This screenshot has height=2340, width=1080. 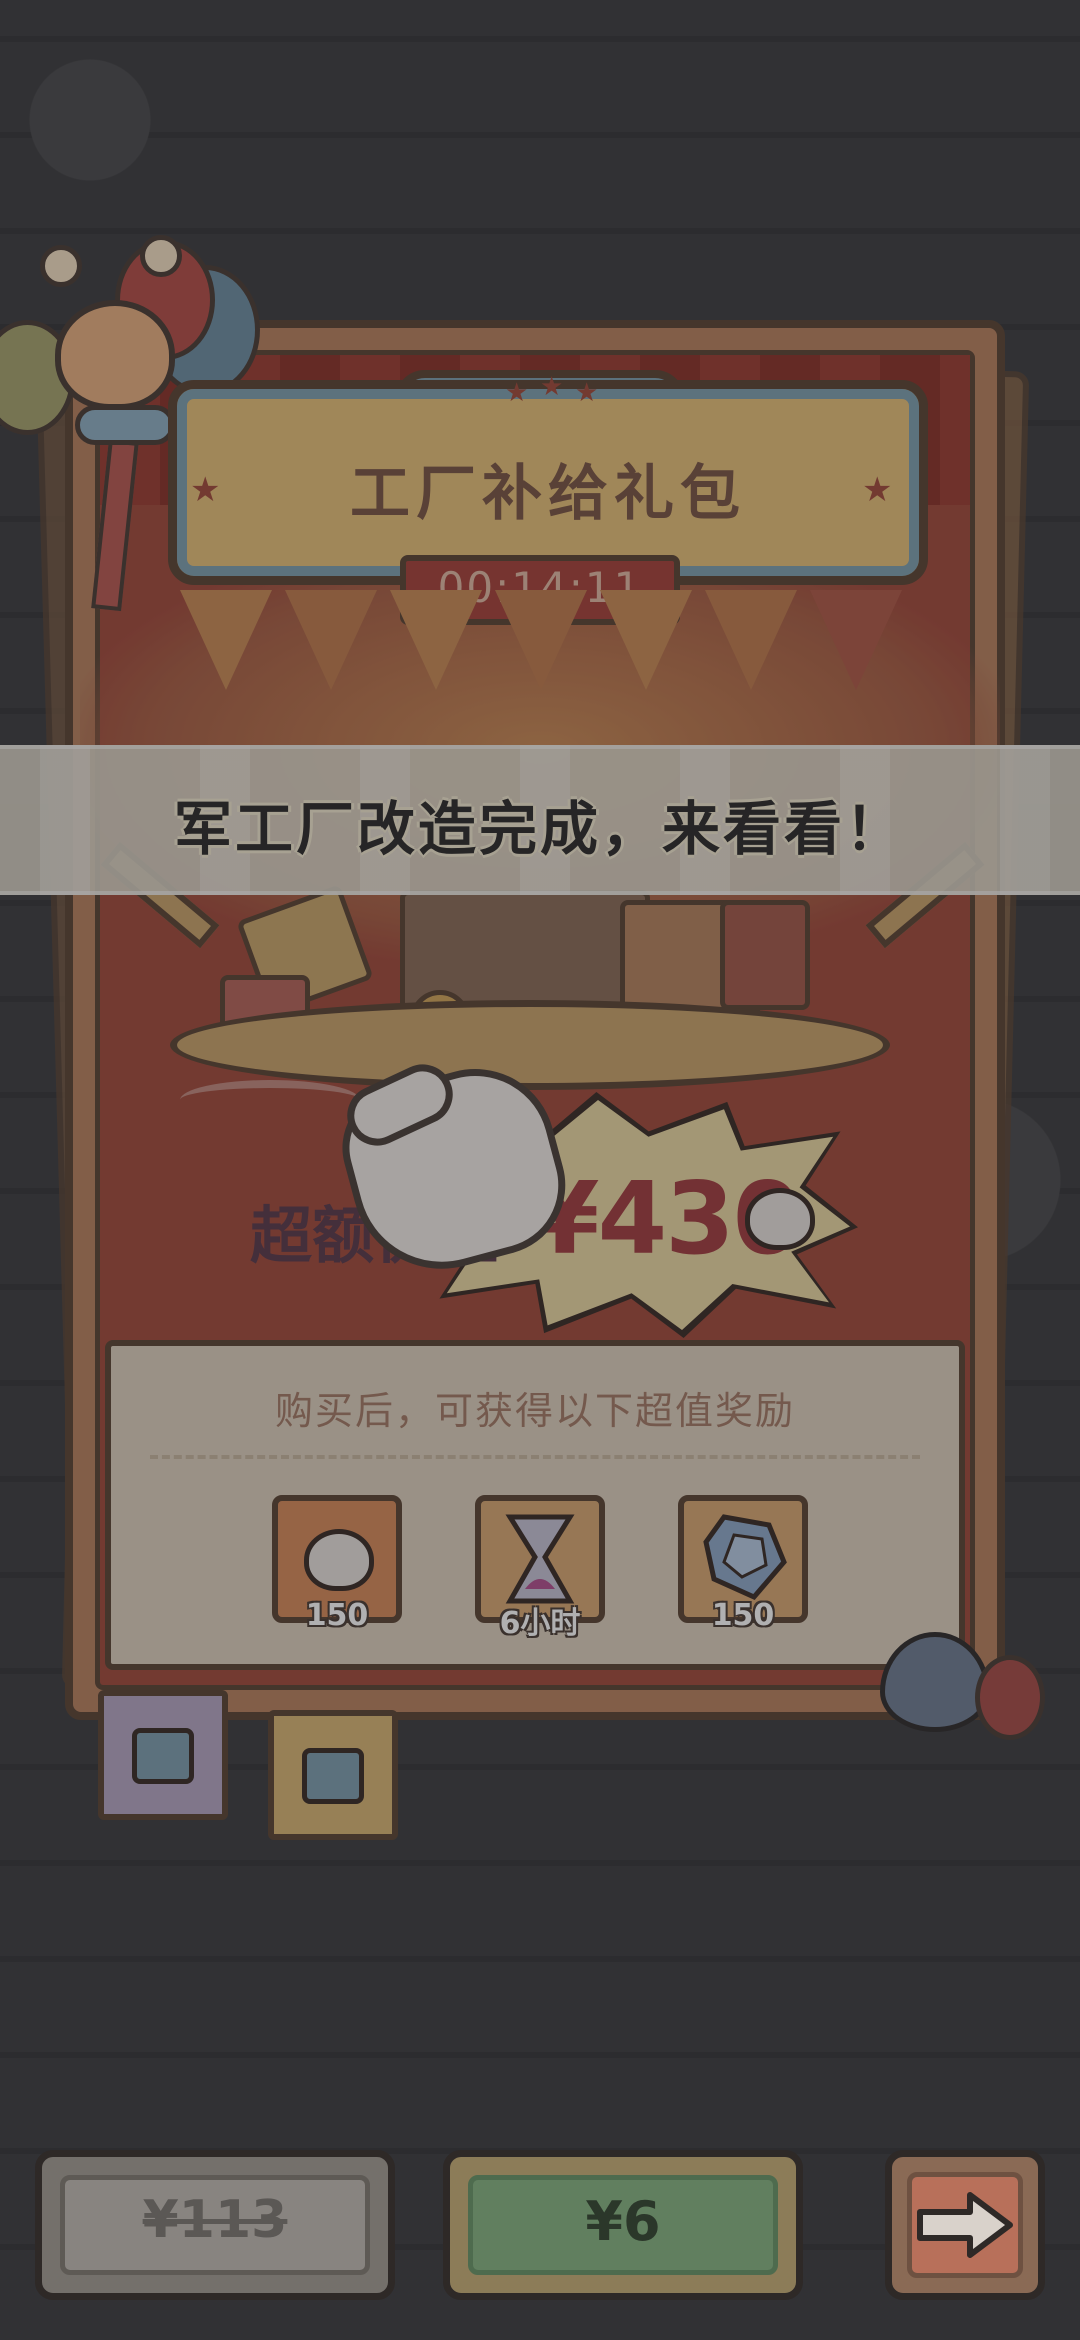 I want to click on original-price-label: ¥113, so click(x=215, y=2220).